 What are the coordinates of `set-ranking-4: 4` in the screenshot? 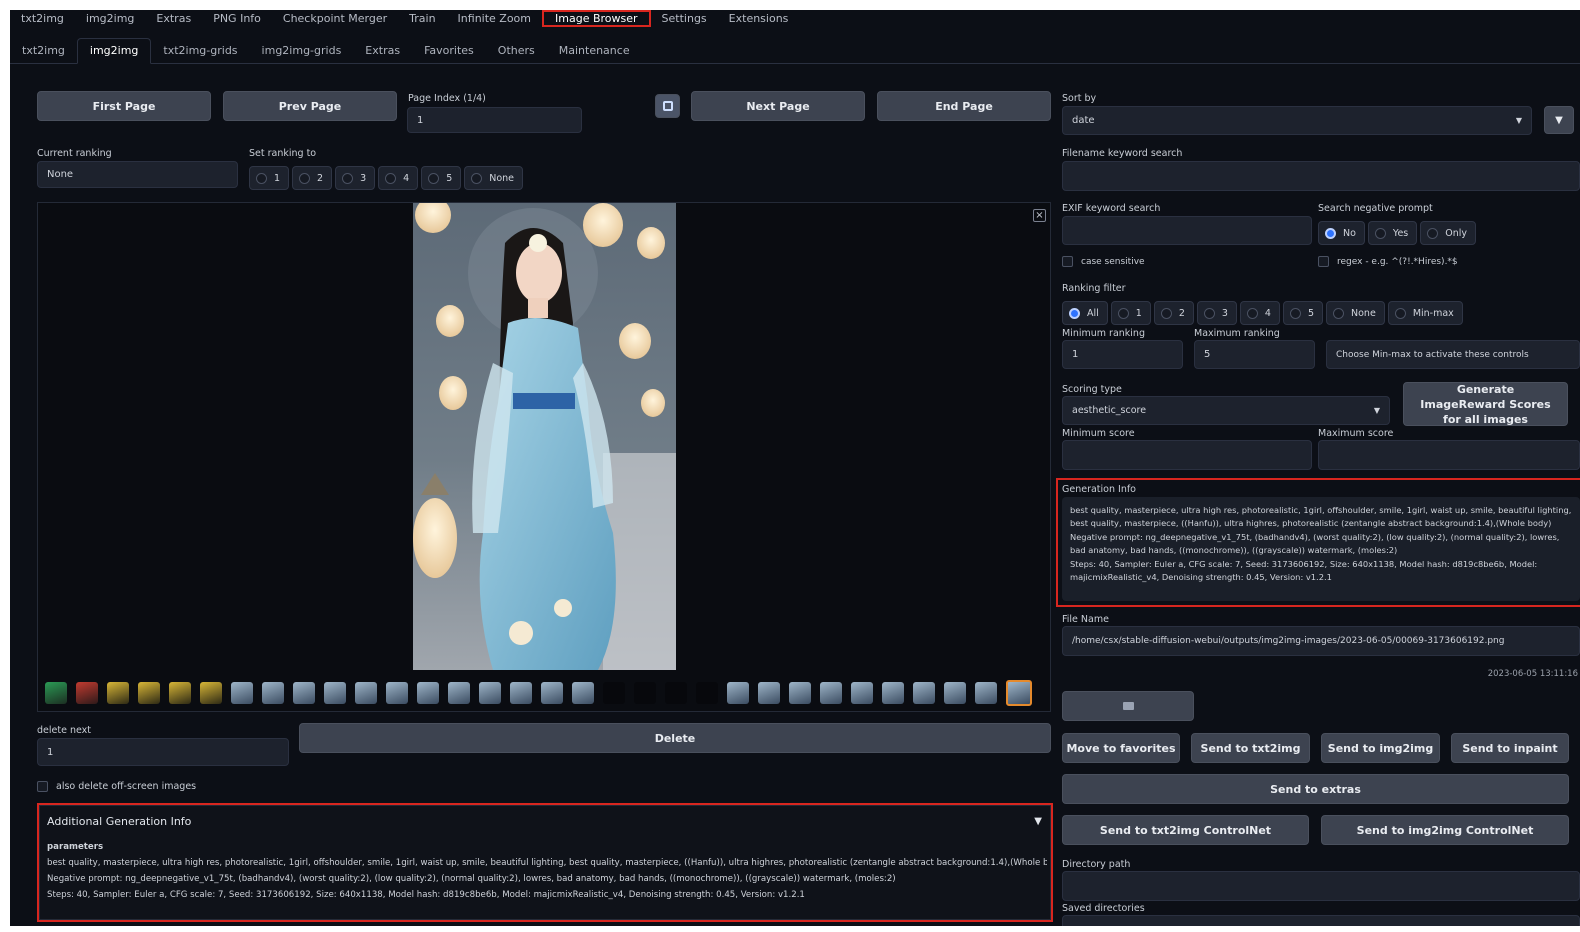 It's located at (398, 178).